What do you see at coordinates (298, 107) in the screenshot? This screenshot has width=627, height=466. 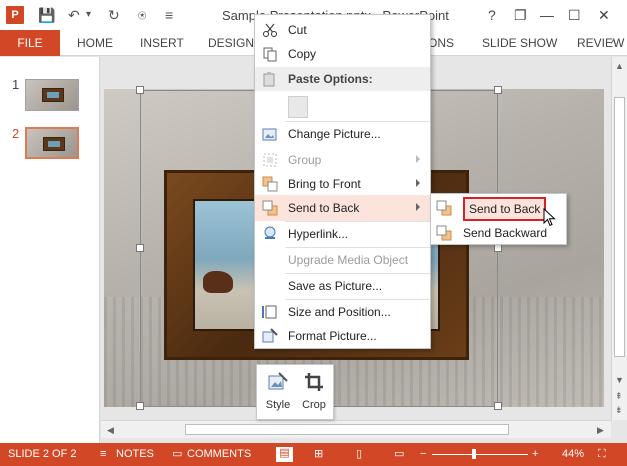 I see `paste-keep-source-icon` at bounding box center [298, 107].